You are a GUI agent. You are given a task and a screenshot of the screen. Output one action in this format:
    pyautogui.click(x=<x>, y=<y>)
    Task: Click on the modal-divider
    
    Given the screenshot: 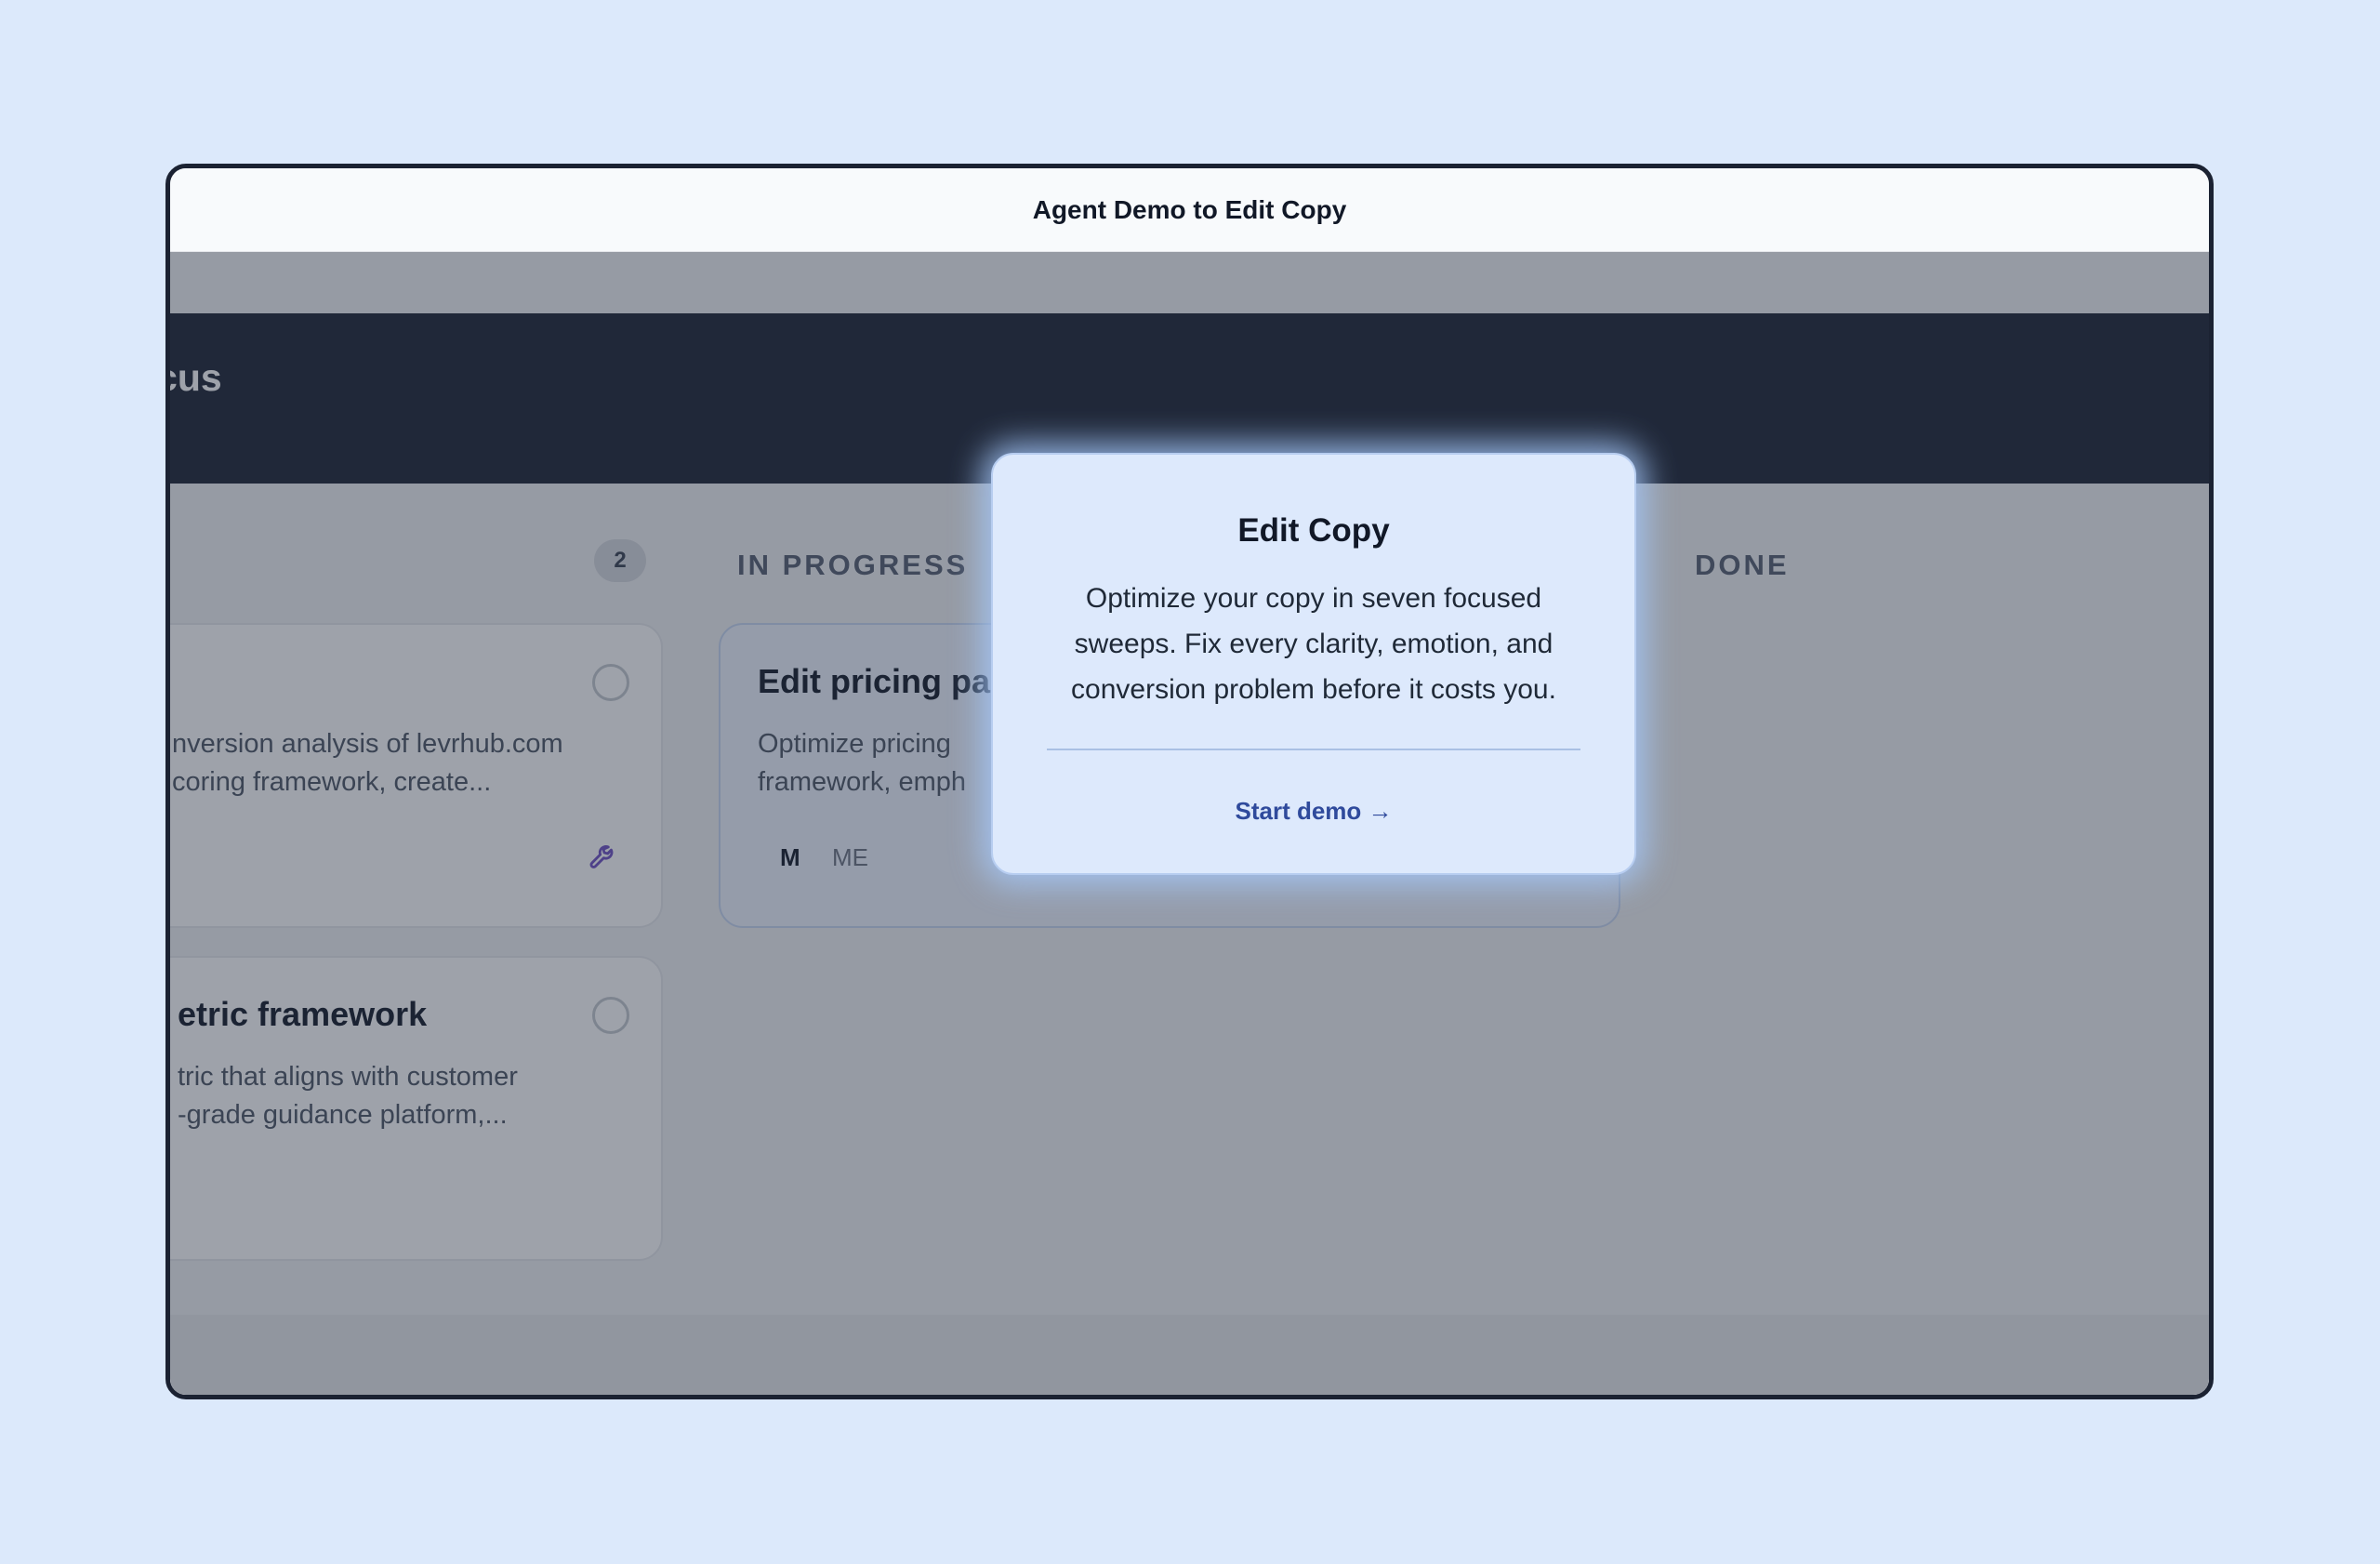 What is the action you would take?
    pyautogui.click(x=1313, y=749)
    